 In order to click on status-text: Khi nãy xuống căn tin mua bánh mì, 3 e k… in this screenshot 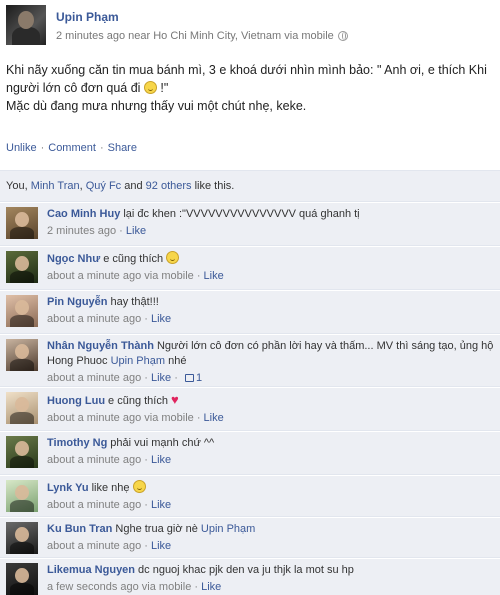, I will do `click(246, 88)`.